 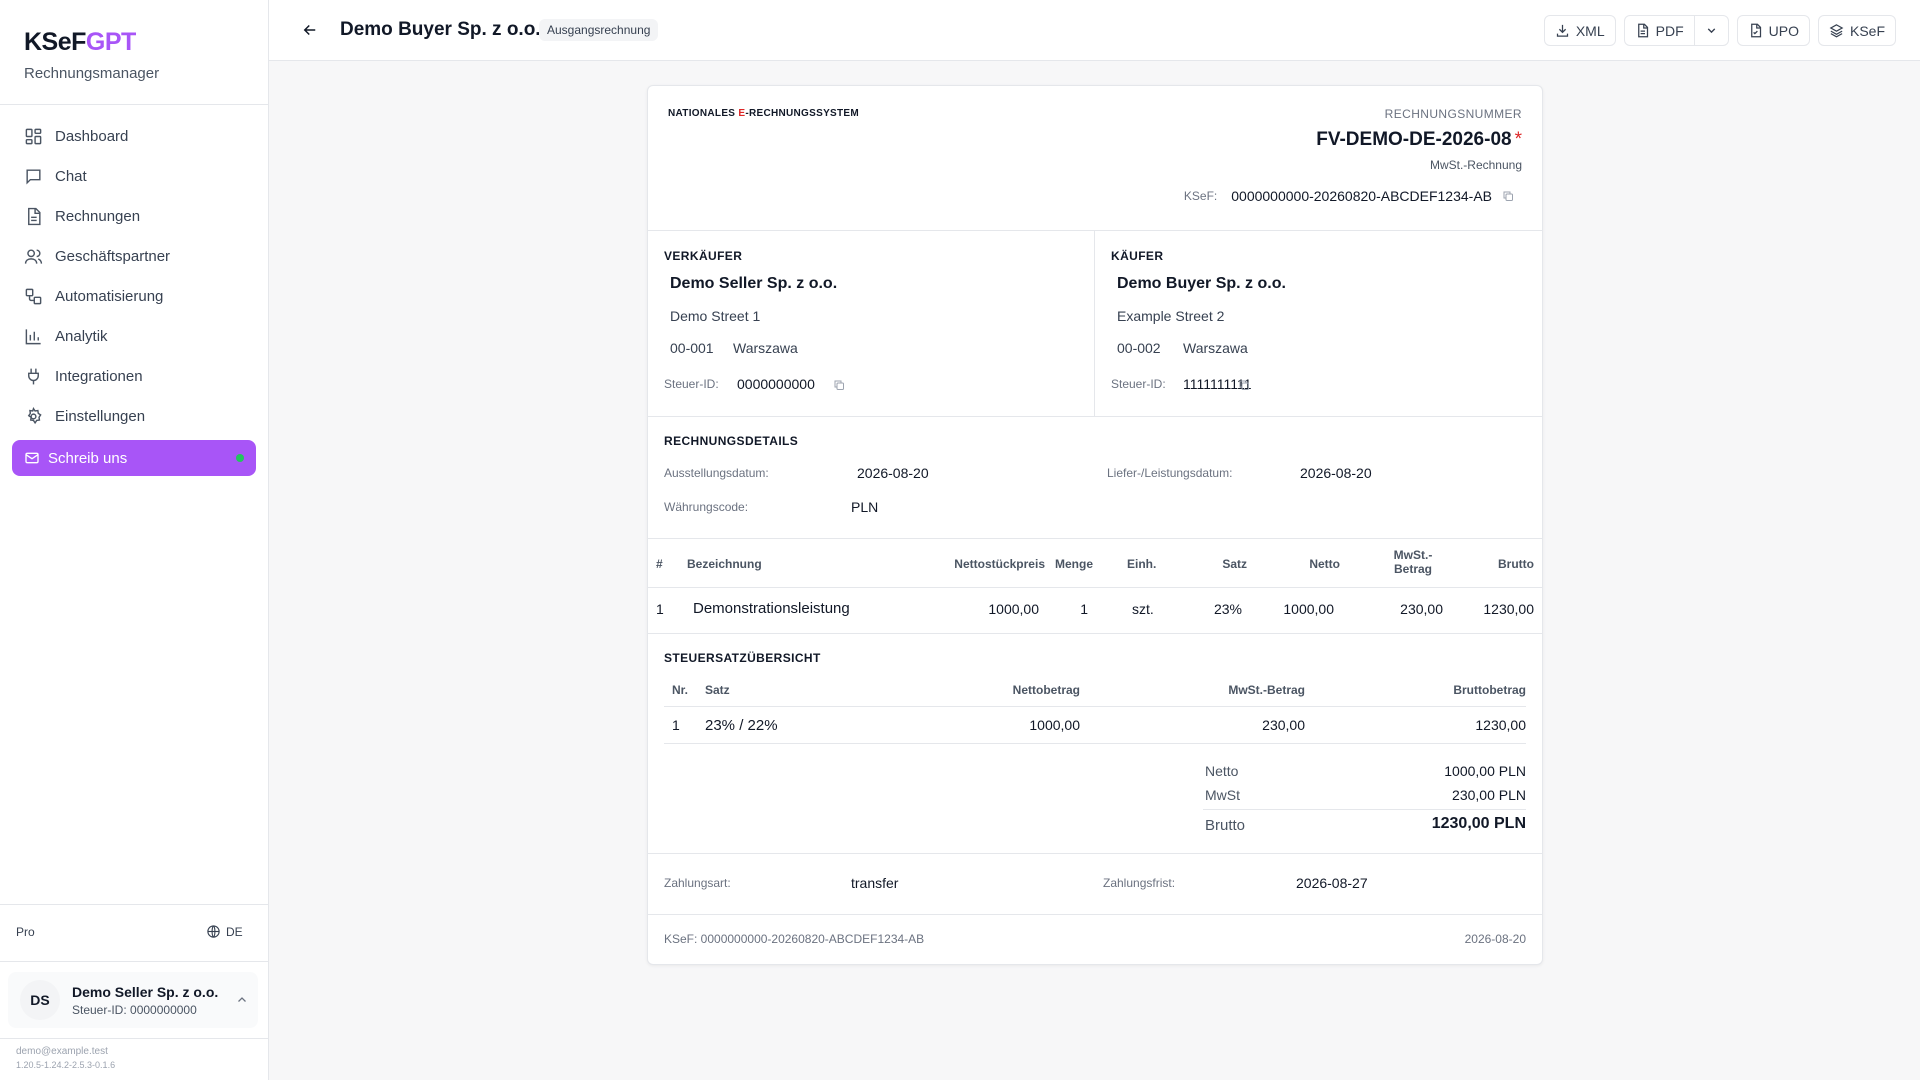 What do you see at coordinates (1283, 725) in the screenshot?
I see `tax-row-vat: 230,00` at bounding box center [1283, 725].